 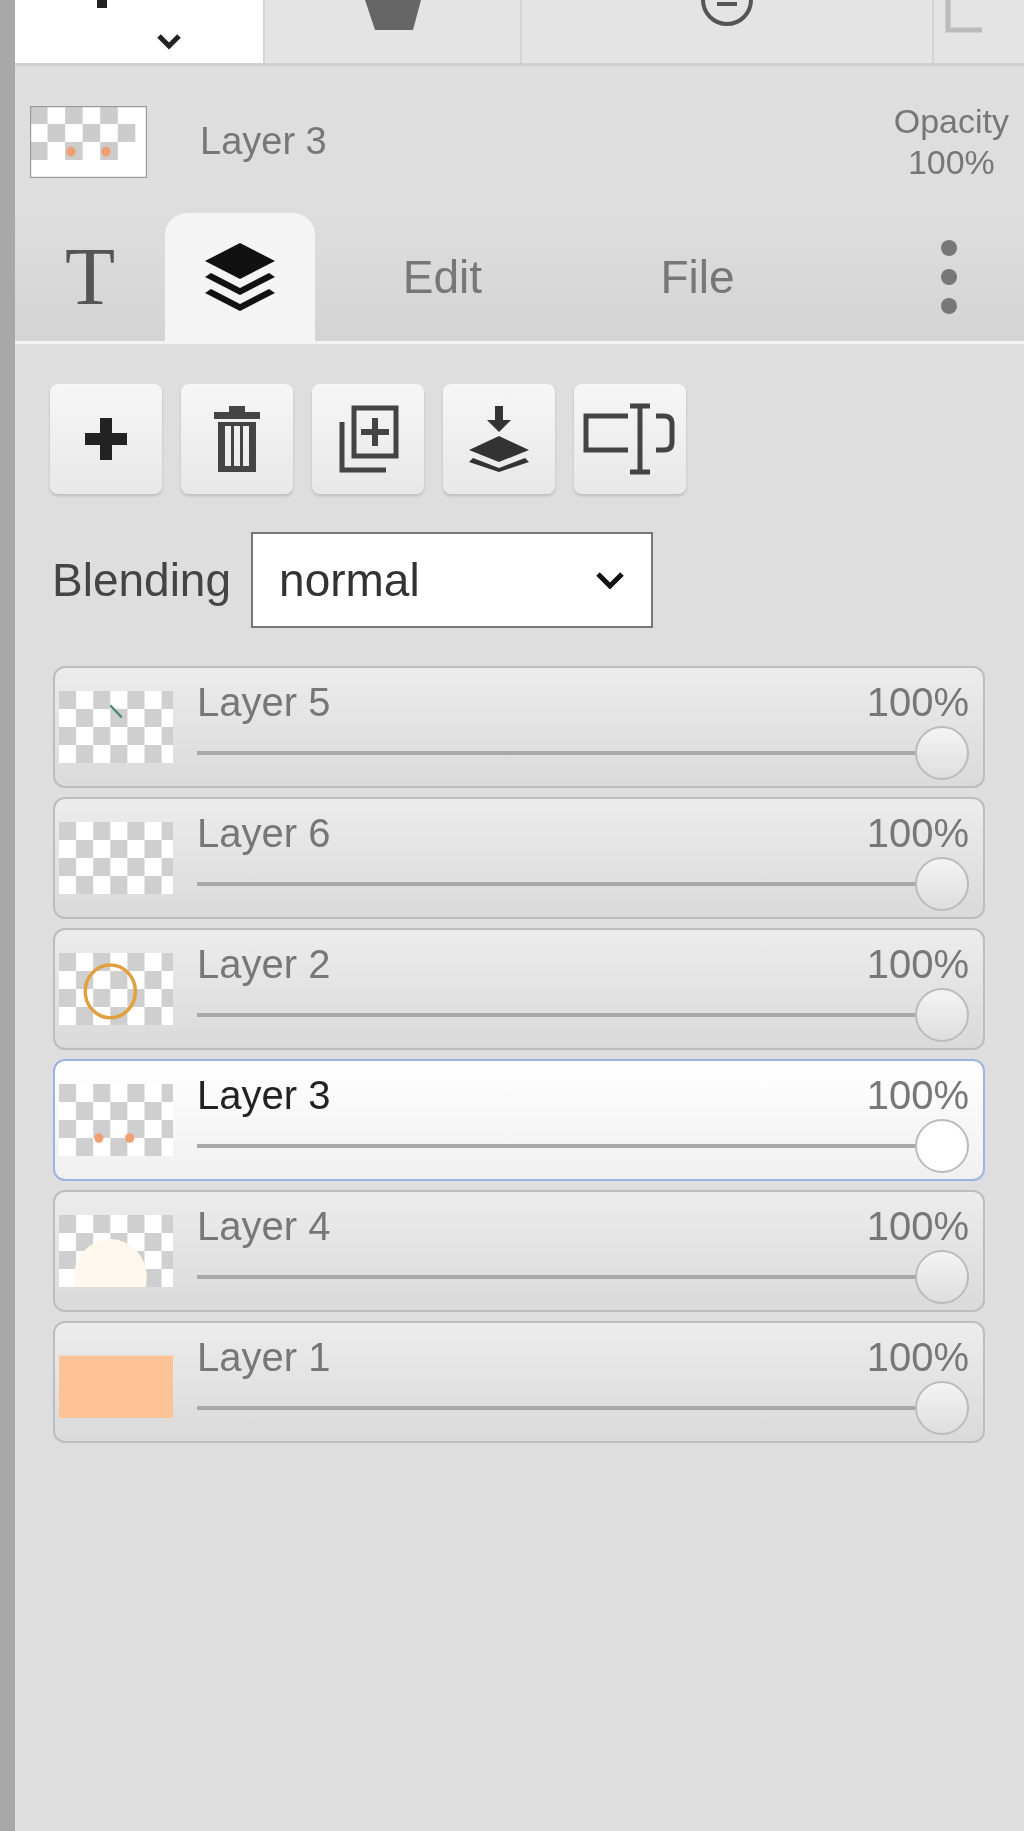 I want to click on layer-name: Layer 2, so click(x=264, y=964).